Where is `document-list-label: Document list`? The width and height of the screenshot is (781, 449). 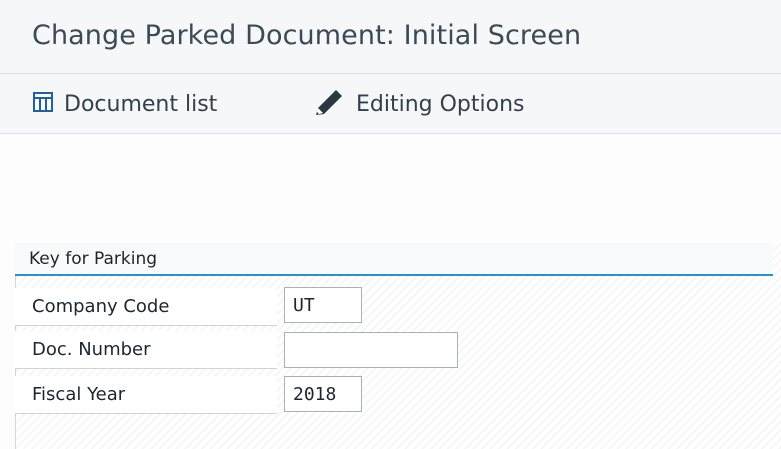
document-list-label: Document list is located at coordinates (141, 104).